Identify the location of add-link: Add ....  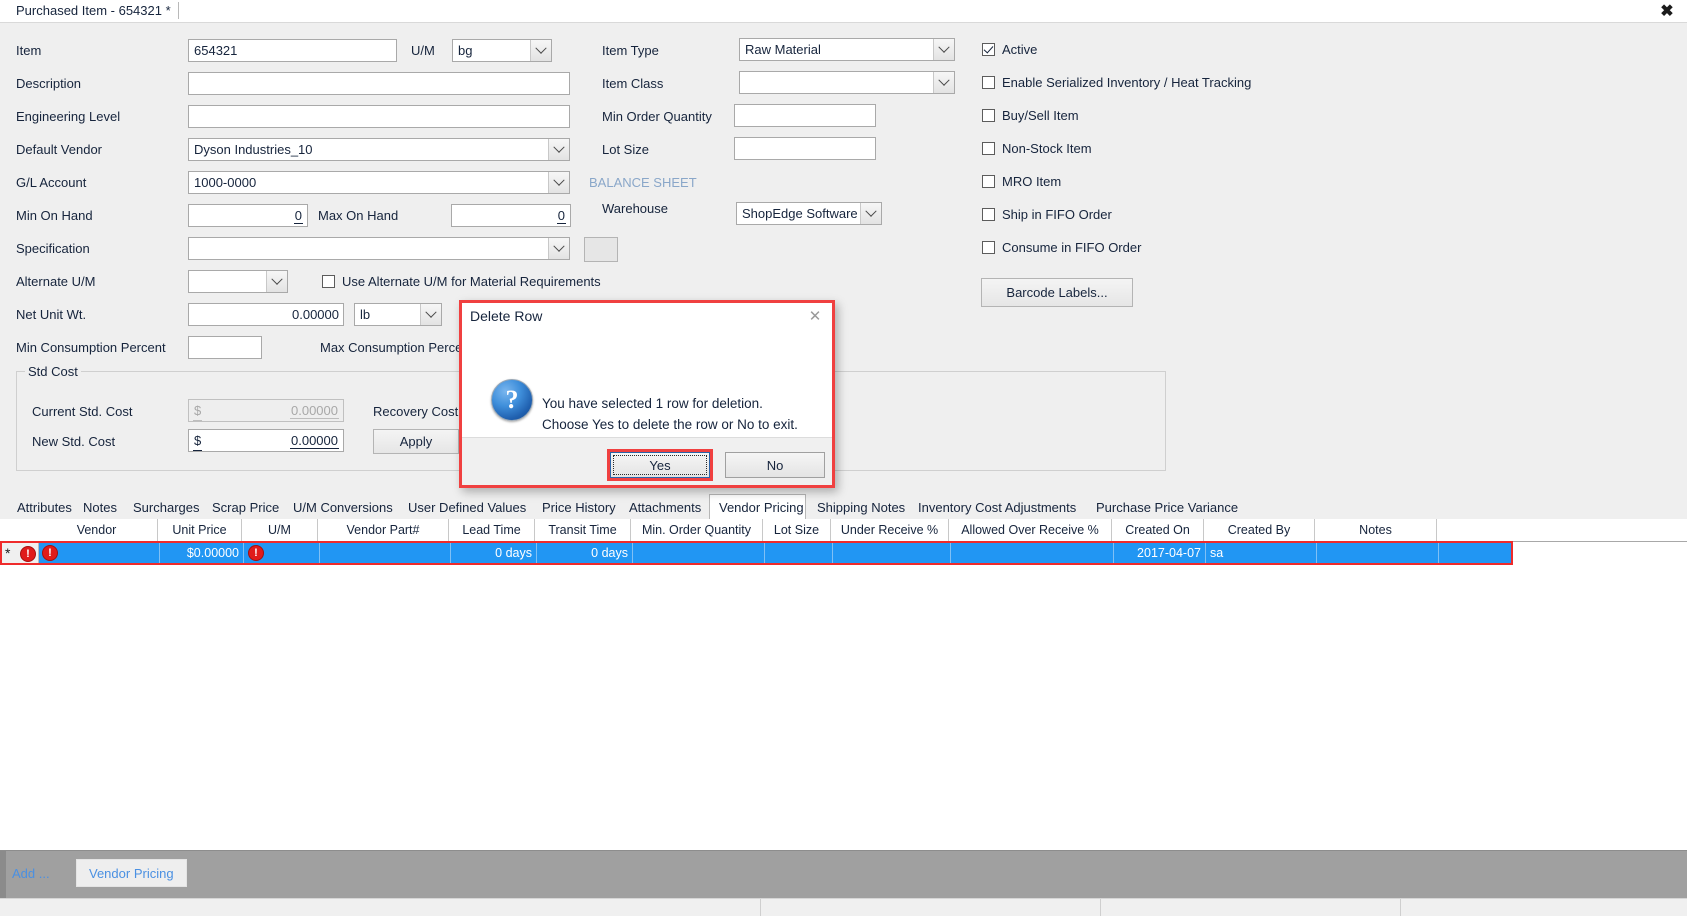
(31, 873).